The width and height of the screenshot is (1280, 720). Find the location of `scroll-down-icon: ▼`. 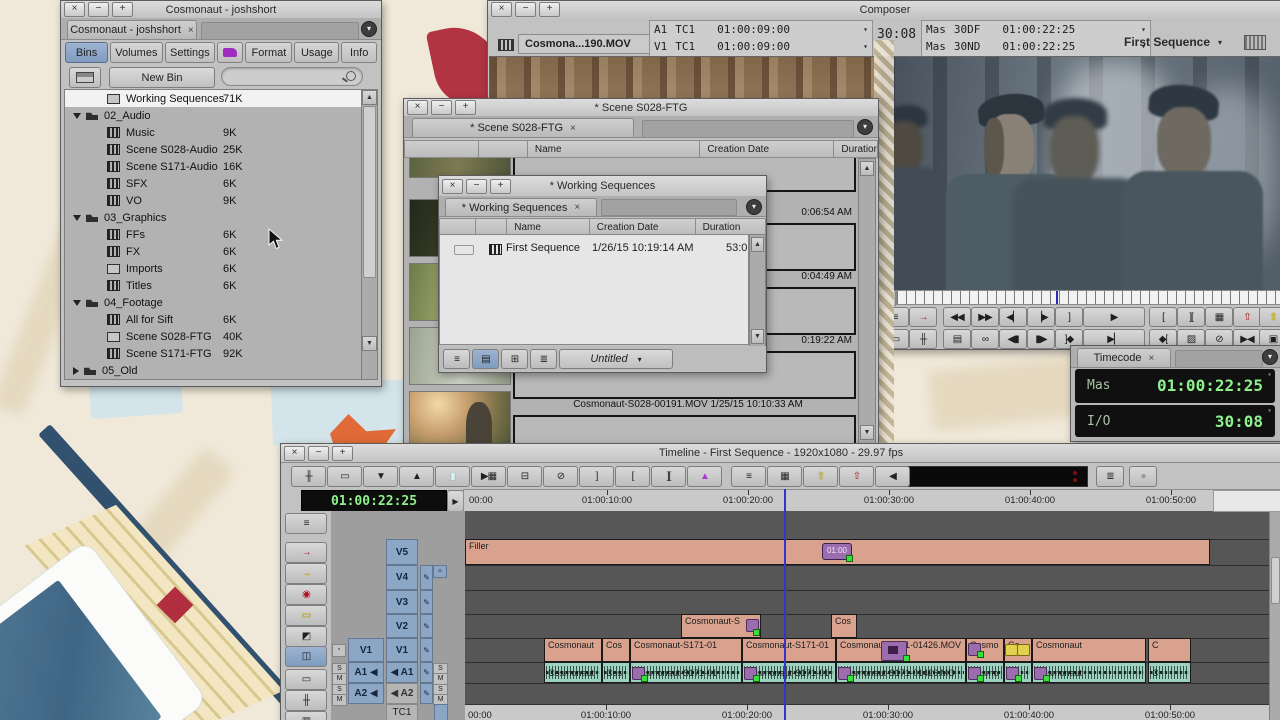

scroll-down-icon: ▼ is located at coordinates (867, 432).